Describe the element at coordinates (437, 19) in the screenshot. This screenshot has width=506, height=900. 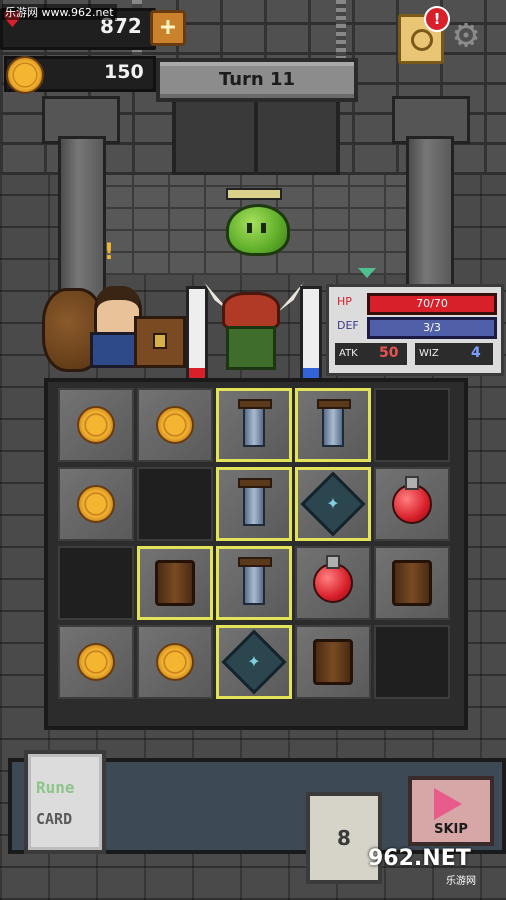
I see `quest-alert-badge: !` at that location.